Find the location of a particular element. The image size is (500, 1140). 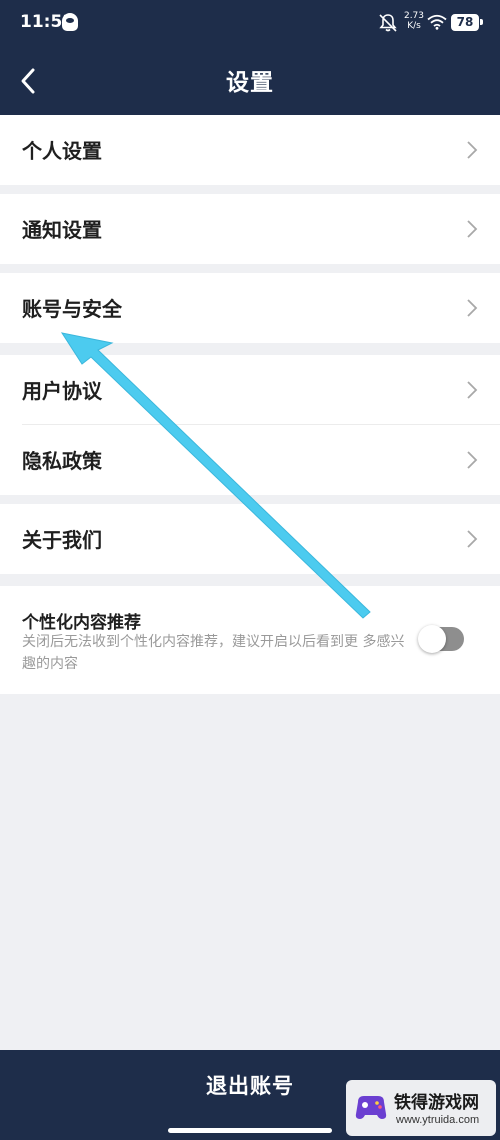

notification-settings-item: 通知设置 is located at coordinates (250, 229).